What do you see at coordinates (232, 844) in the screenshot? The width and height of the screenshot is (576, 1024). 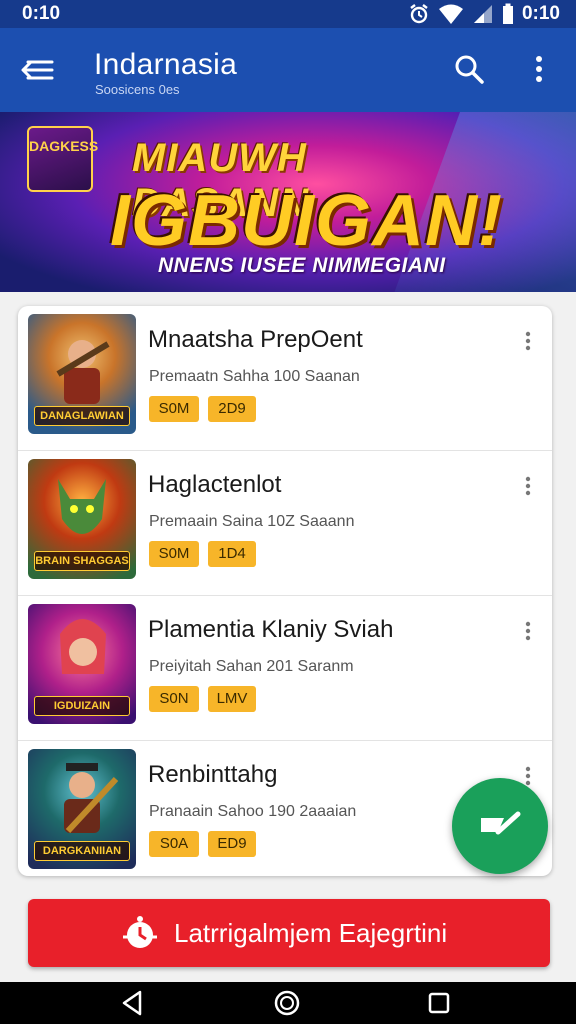 I see `item-badge: ED9` at bounding box center [232, 844].